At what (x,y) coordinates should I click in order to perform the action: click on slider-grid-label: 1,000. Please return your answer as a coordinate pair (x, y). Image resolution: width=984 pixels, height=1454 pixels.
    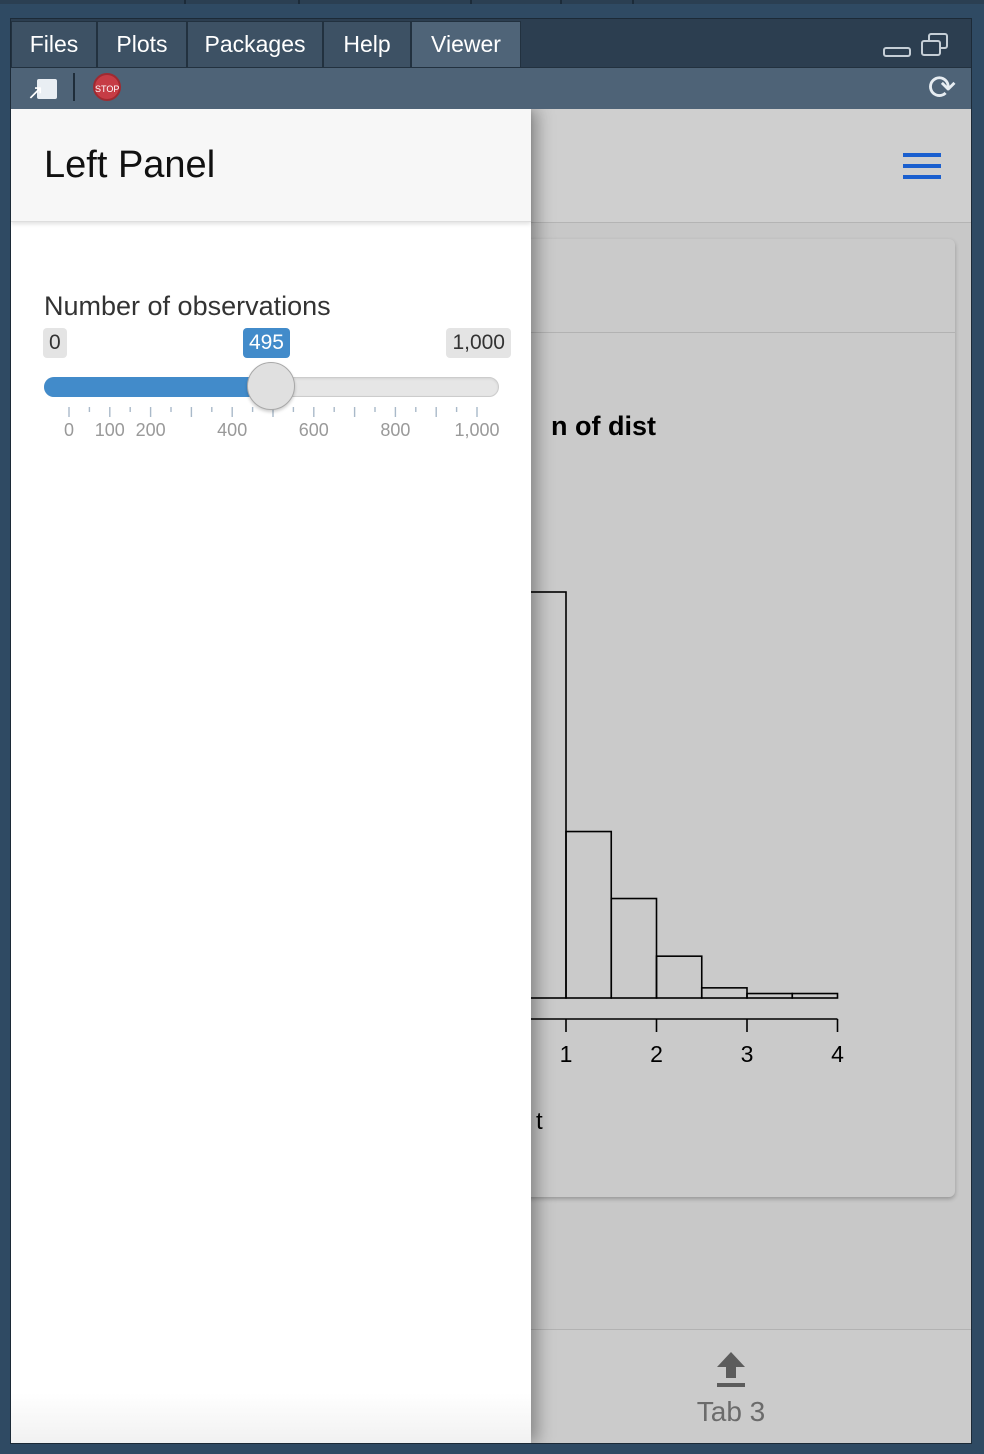
    Looking at the image, I should click on (476, 430).